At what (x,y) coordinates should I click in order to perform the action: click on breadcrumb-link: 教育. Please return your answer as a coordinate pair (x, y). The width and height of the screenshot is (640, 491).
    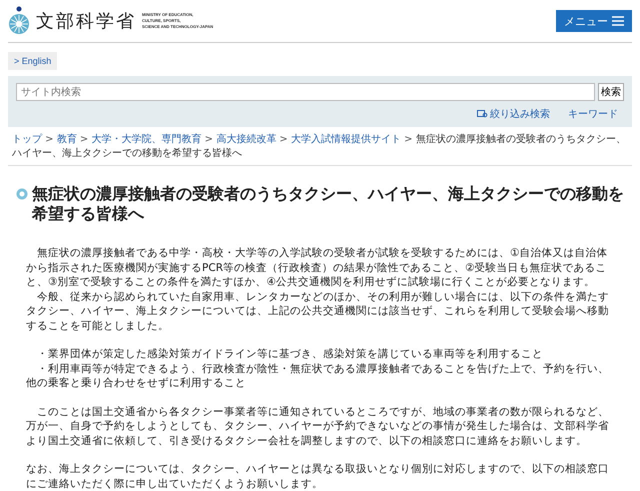
    Looking at the image, I should click on (66, 139).